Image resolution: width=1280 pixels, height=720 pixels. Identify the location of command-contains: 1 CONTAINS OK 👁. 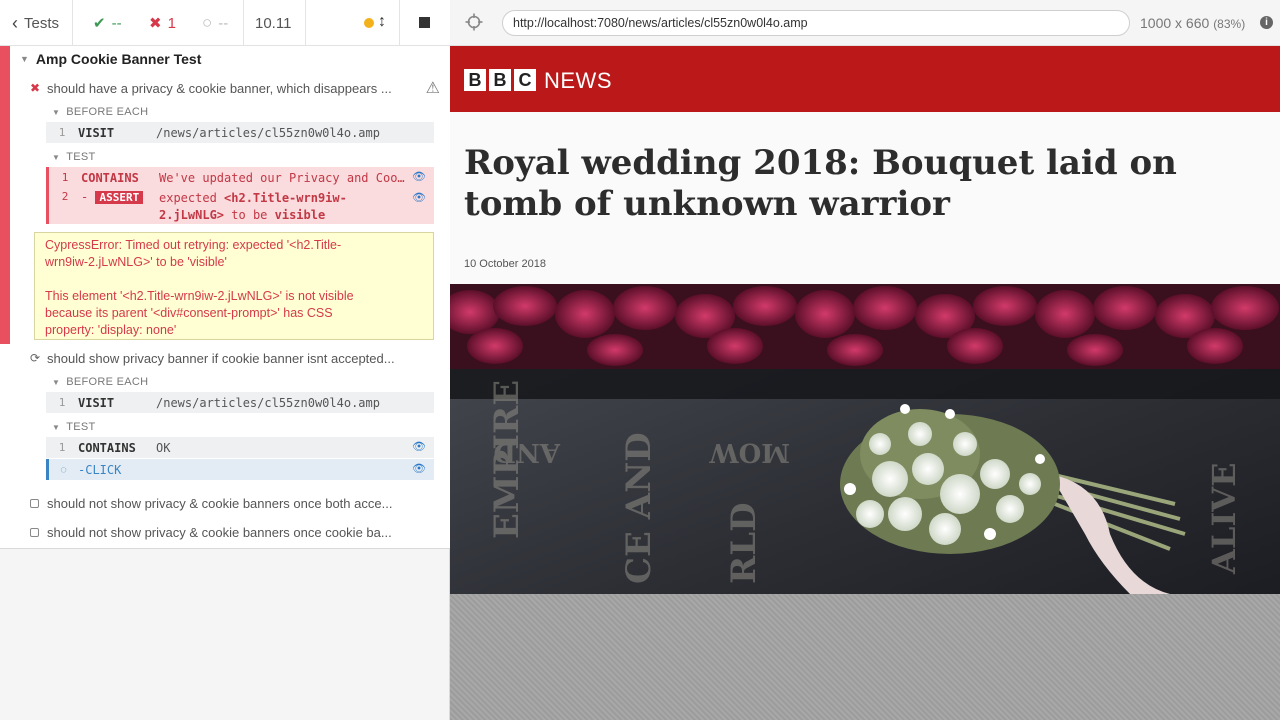
(240, 447).